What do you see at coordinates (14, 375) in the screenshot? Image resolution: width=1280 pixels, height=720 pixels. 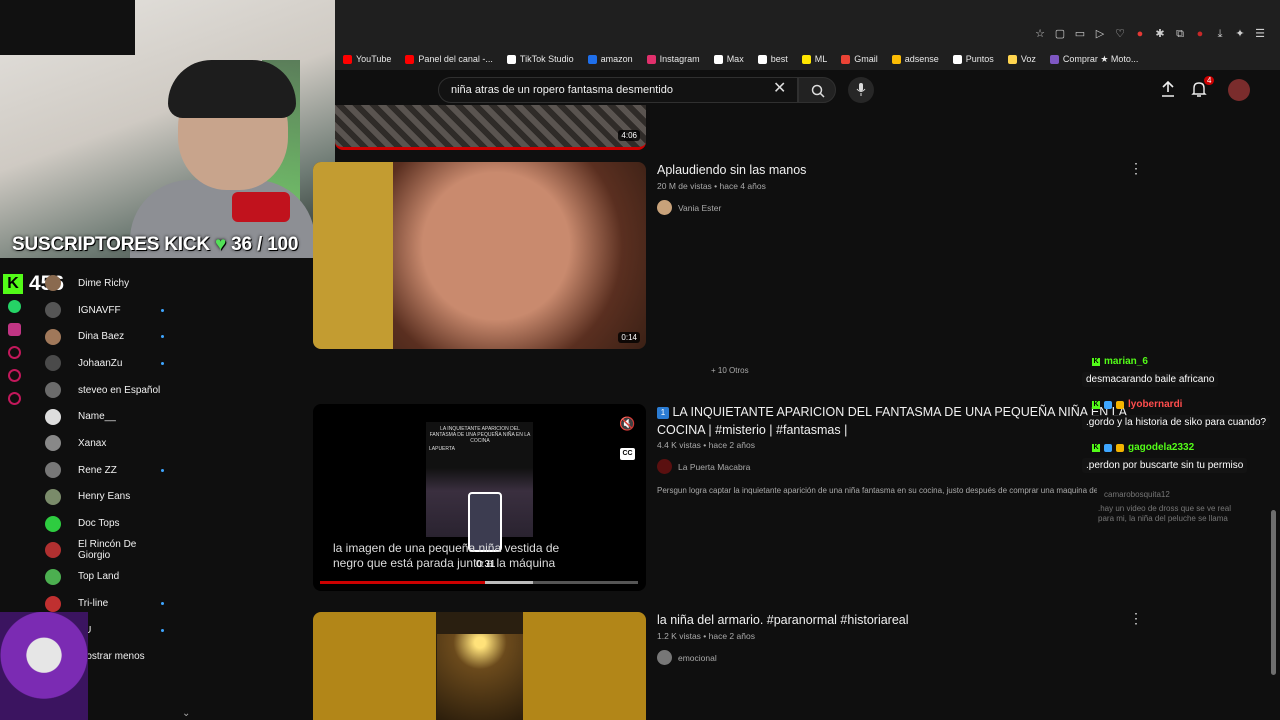 I see `clips-icon` at bounding box center [14, 375].